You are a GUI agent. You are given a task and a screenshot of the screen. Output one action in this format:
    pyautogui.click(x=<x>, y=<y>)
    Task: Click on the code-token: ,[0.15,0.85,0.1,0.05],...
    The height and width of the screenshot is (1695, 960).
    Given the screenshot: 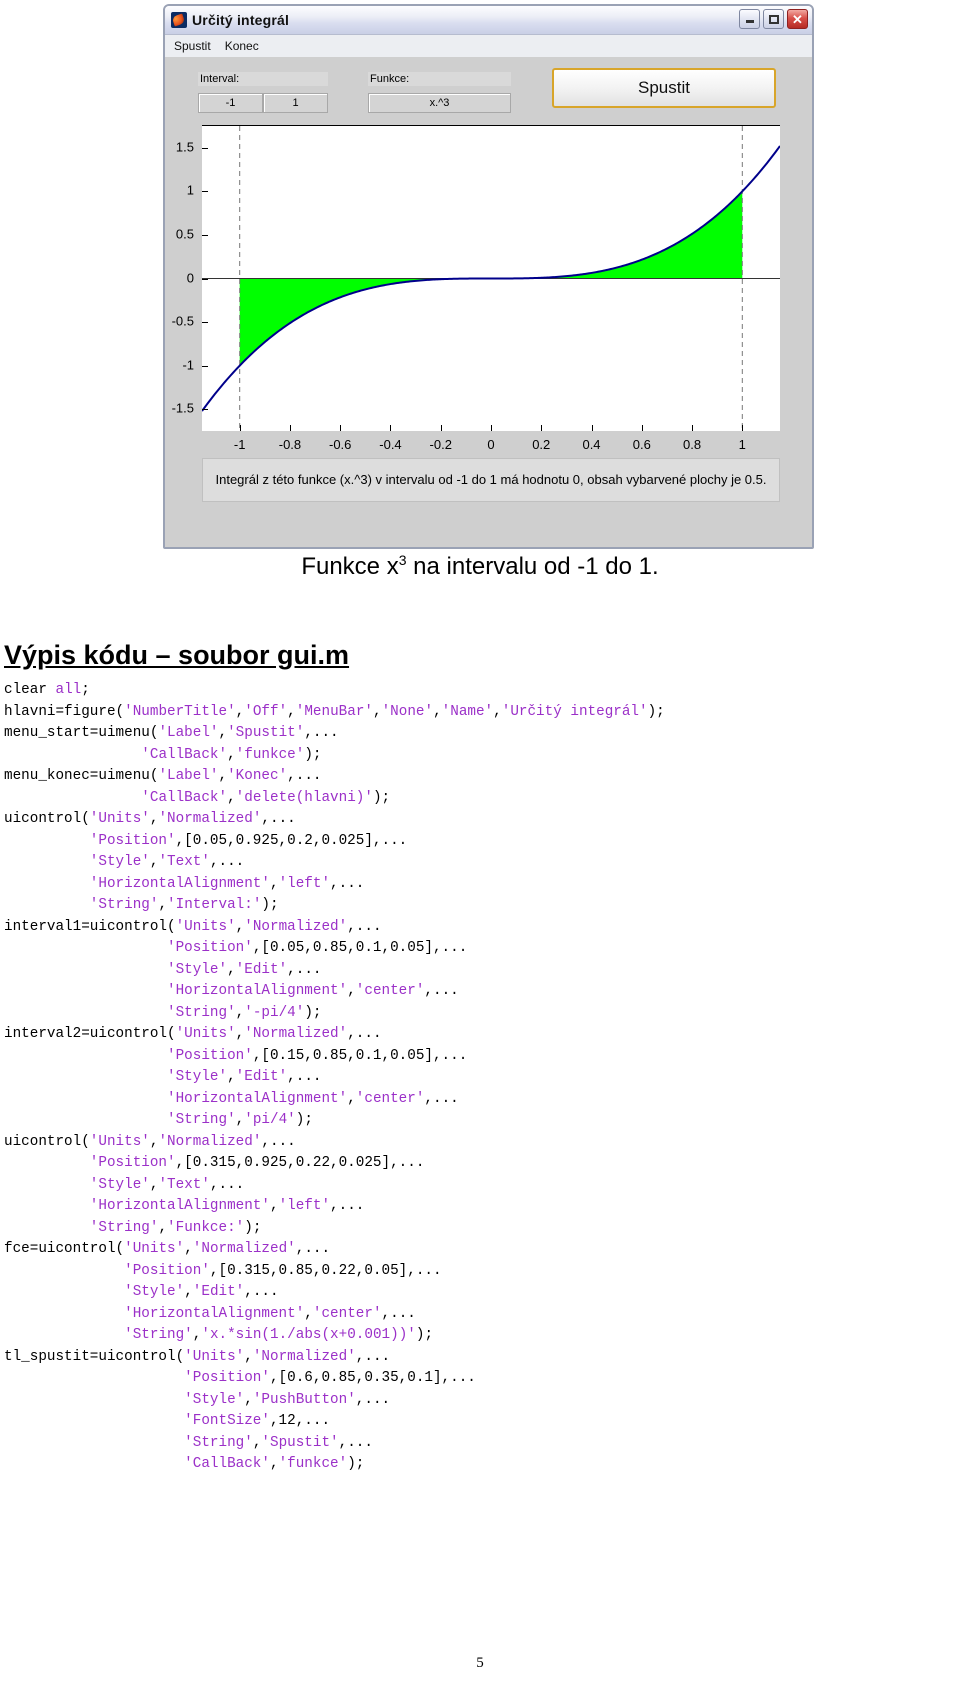 What is the action you would take?
    pyautogui.click(x=360, y=1055)
    